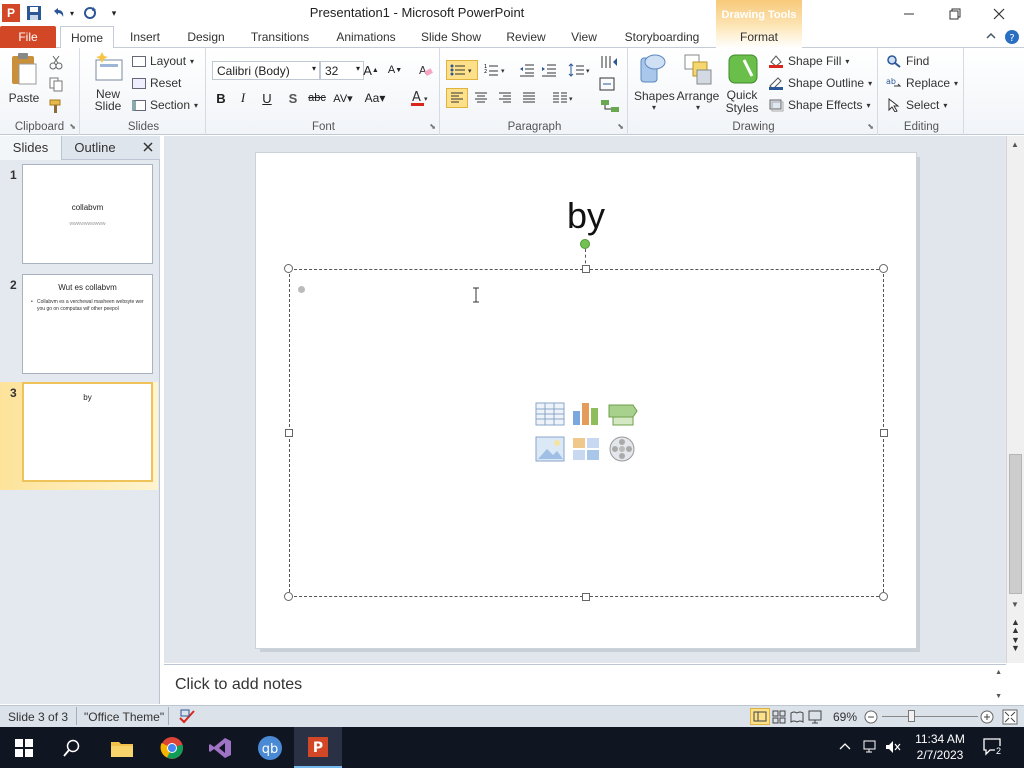 Image resolution: width=1024 pixels, height=768 pixels. What do you see at coordinates (922, 83) in the screenshot?
I see `replace-button: ab Replace ▾` at bounding box center [922, 83].